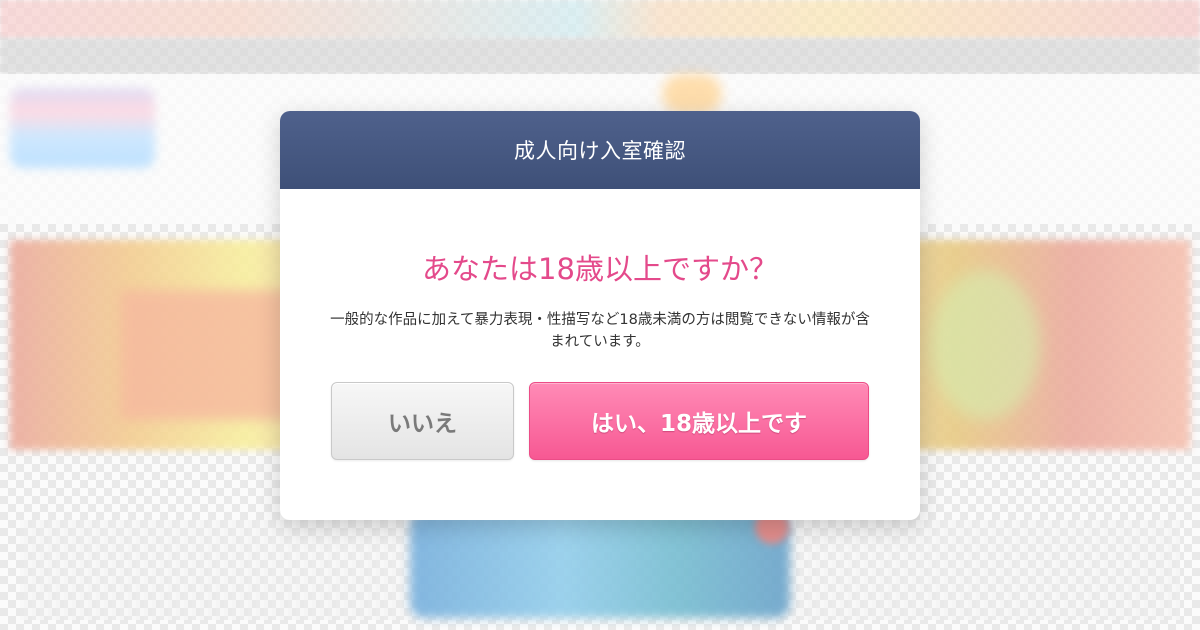  What do you see at coordinates (422, 424) in the screenshot?
I see `no-button-label: いいえ` at bounding box center [422, 424].